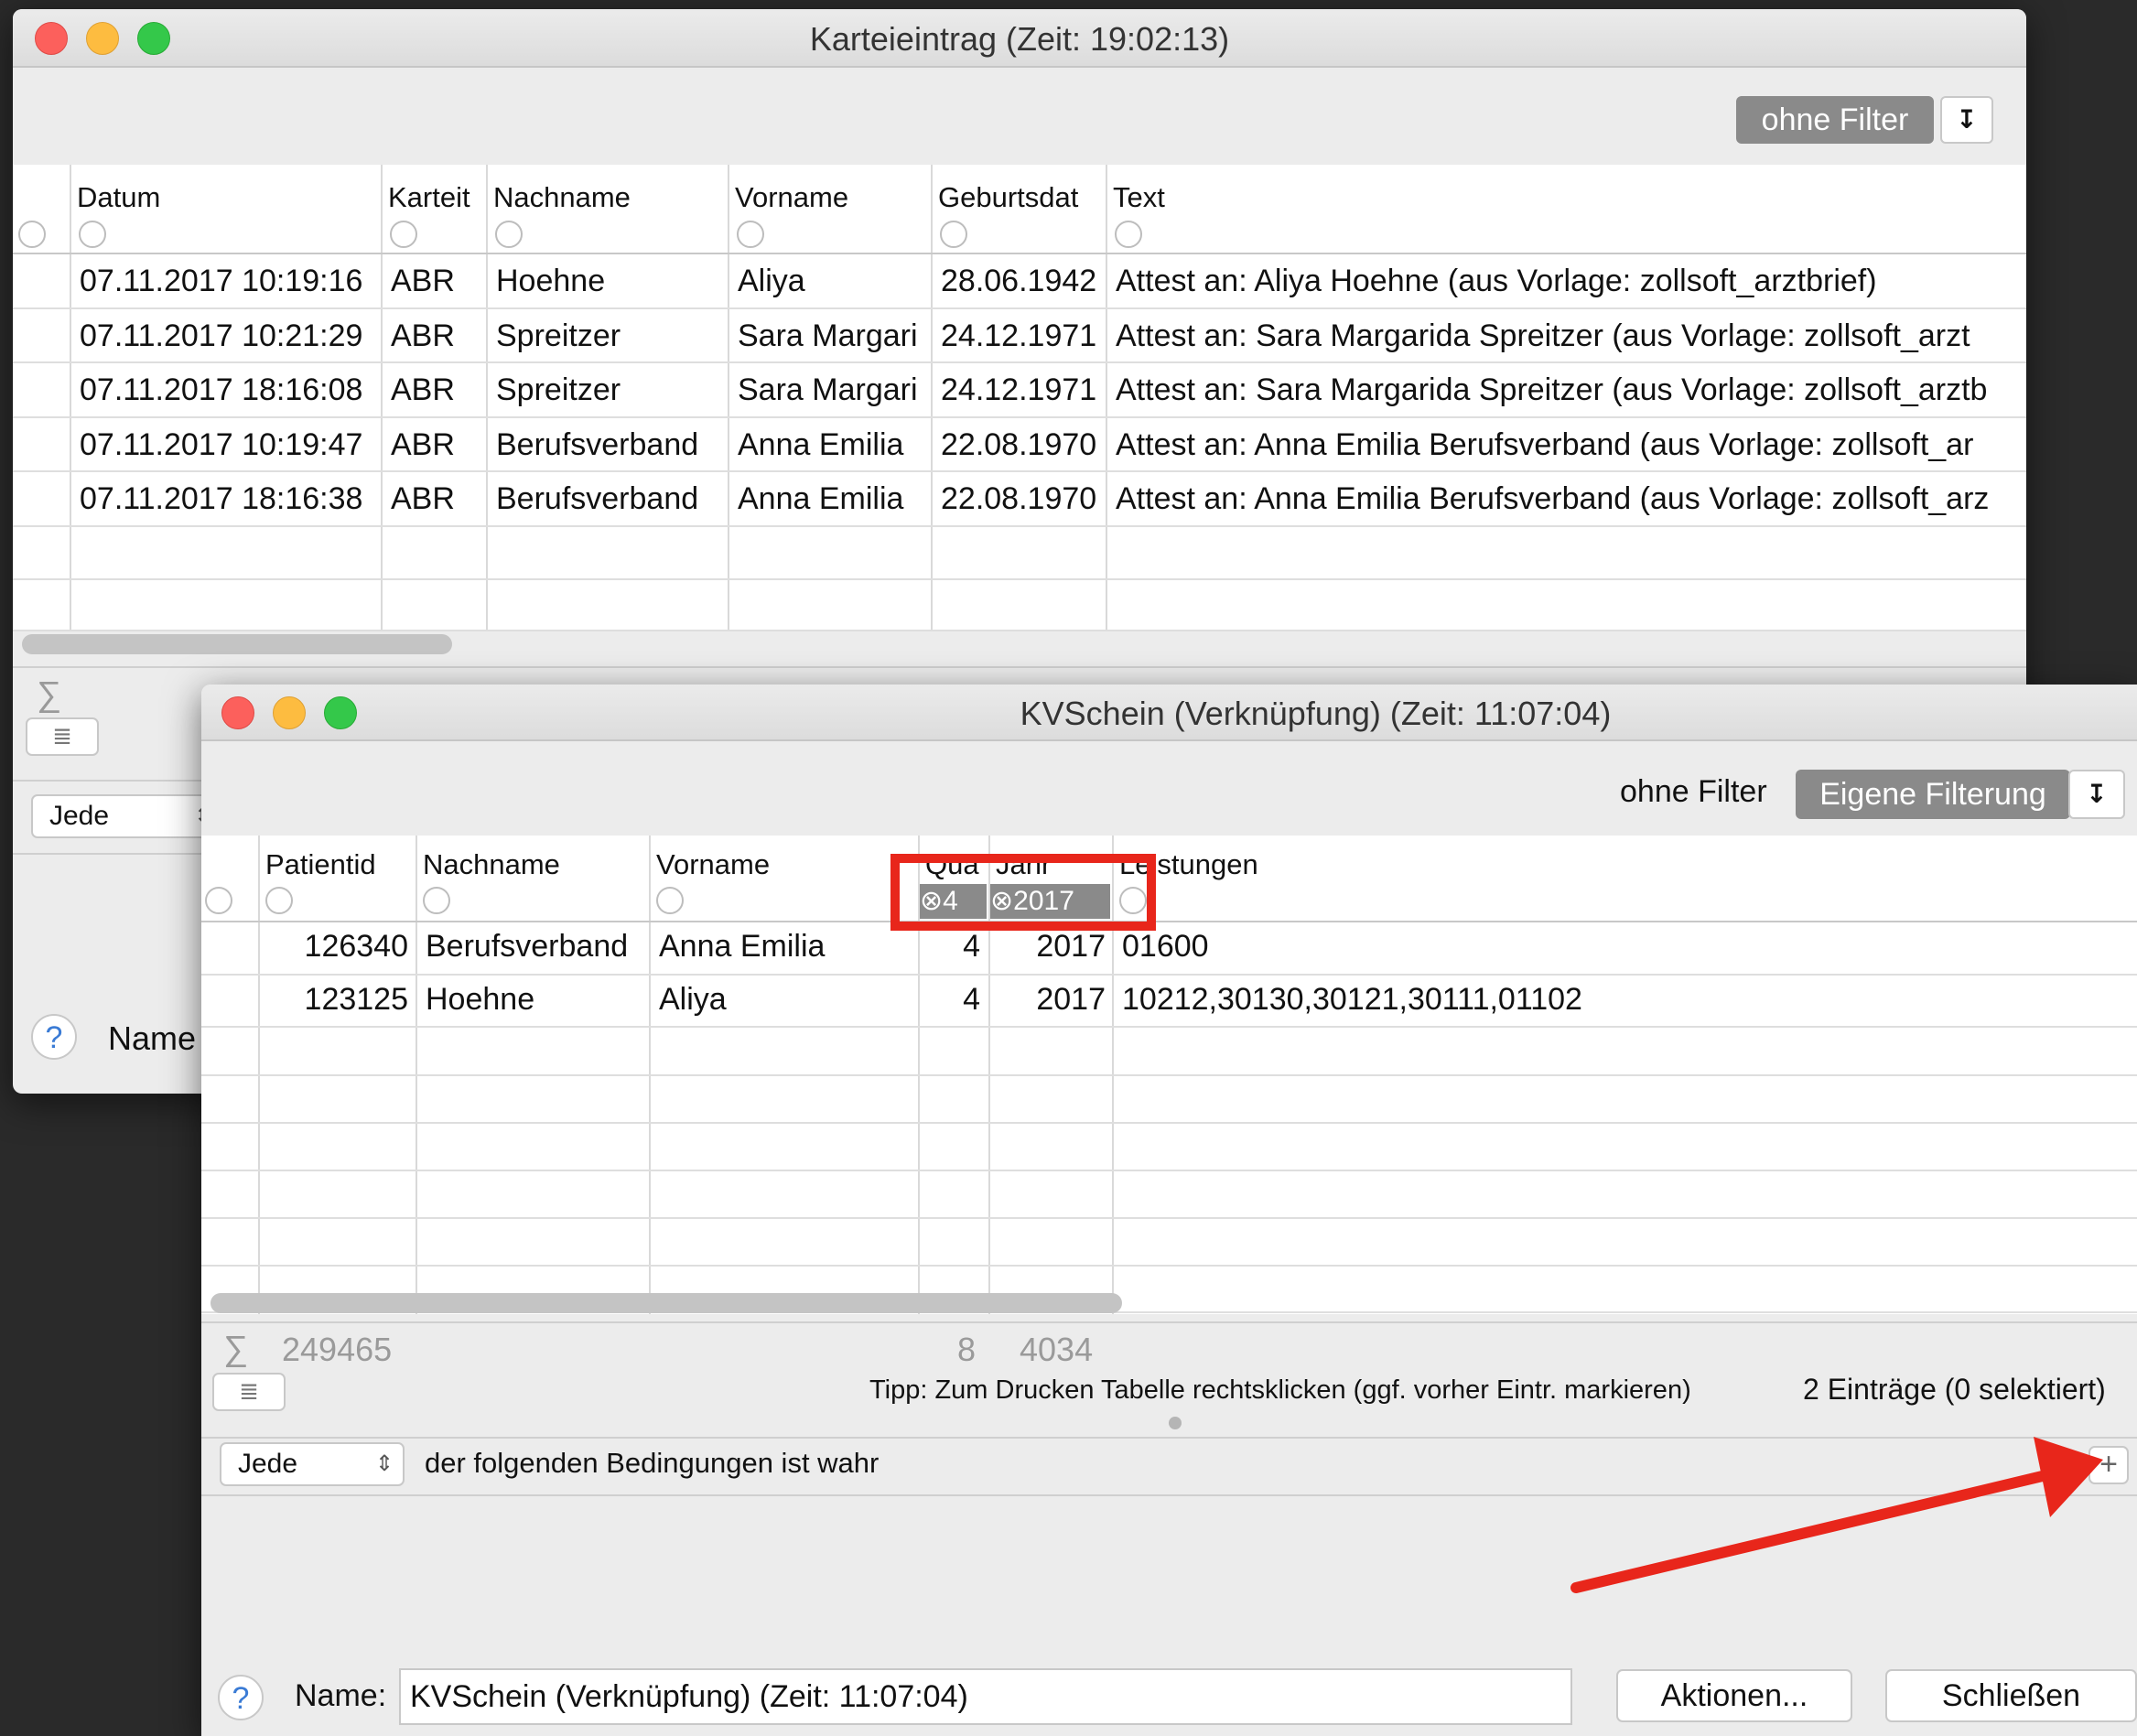 The height and width of the screenshot is (1736, 2137). What do you see at coordinates (1316, 713) in the screenshot?
I see `window-title: KVSchein (Verknüpfung) (Zeit: 11:07:04)` at bounding box center [1316, 713].